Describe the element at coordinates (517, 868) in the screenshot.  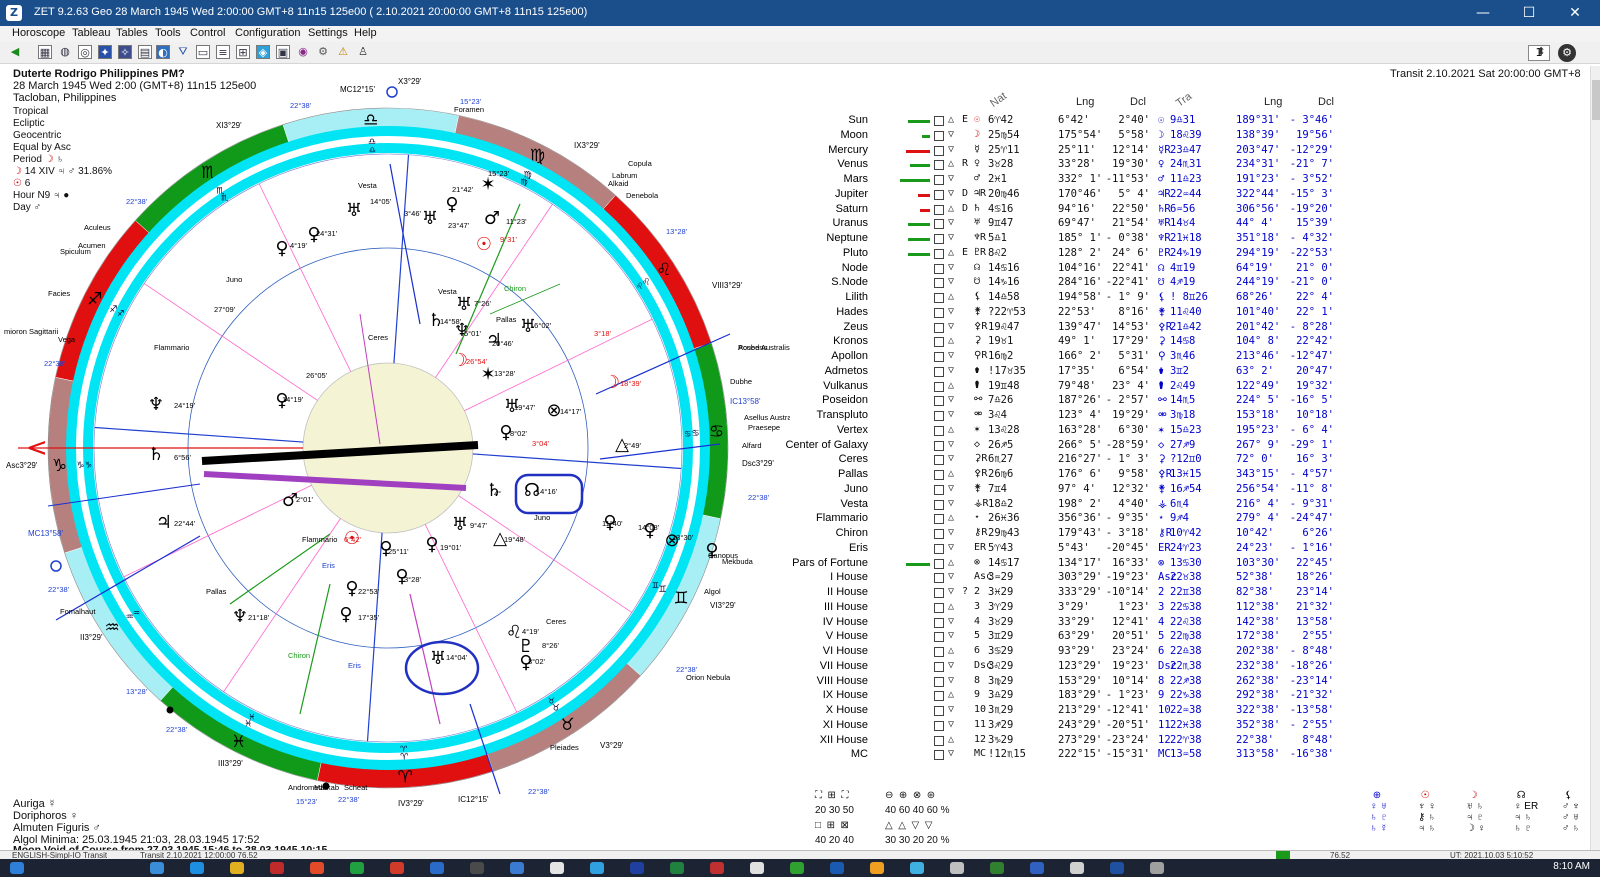
I see `task-app-10-icon` at that location.